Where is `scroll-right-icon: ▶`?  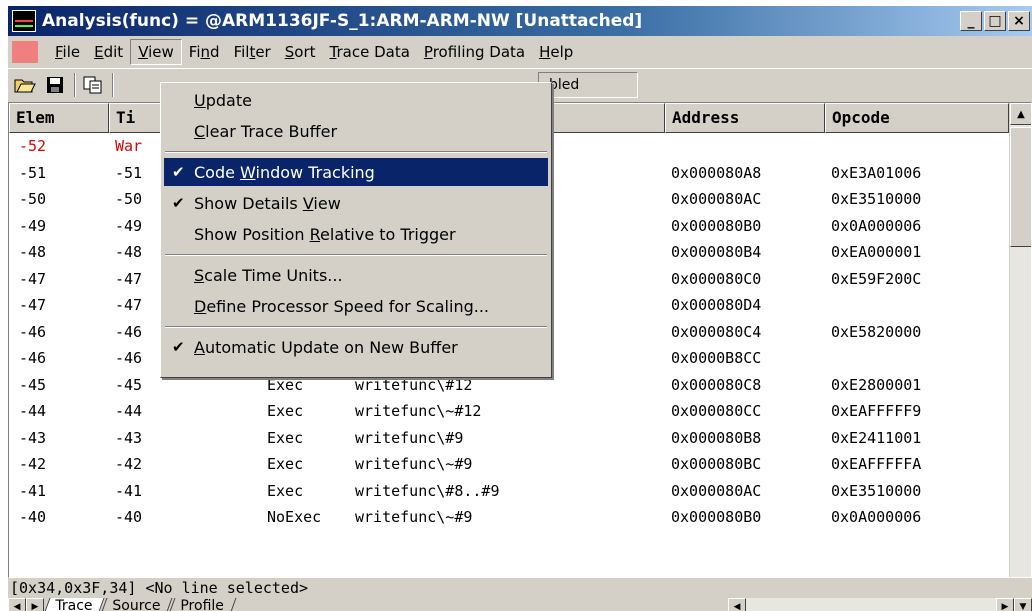
scroll-right-icon: ▶ is located at coordinates (1005, 604).